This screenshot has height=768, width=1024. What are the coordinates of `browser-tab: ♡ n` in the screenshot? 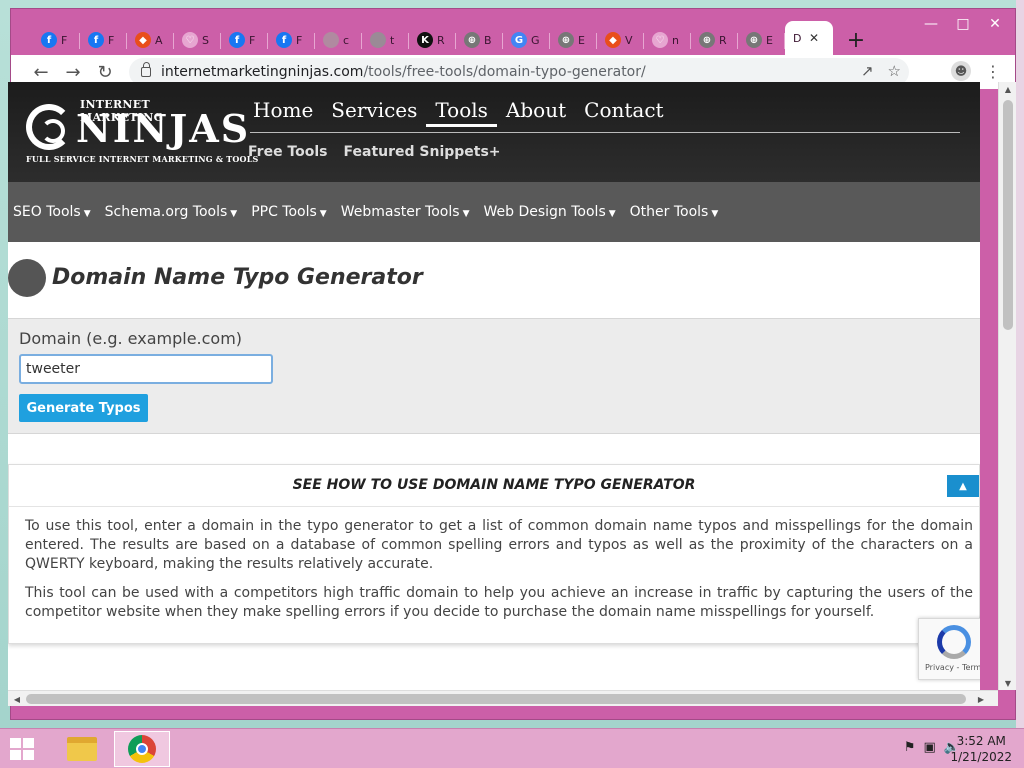 It's located at (667, 40).